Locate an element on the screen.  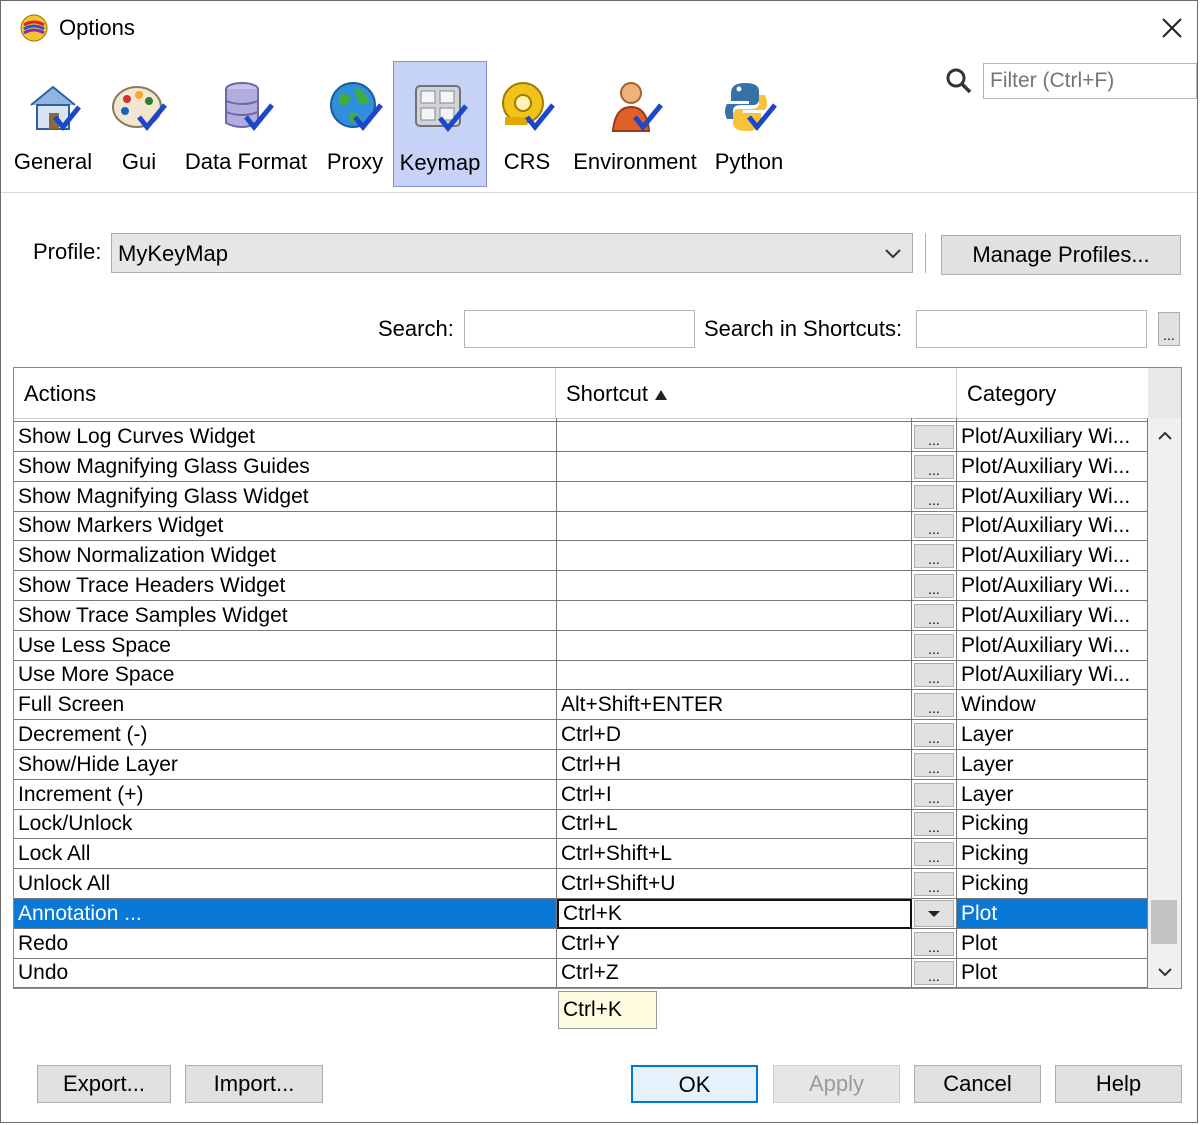
scrollbar-corner is located at coordinates (1164, 393).